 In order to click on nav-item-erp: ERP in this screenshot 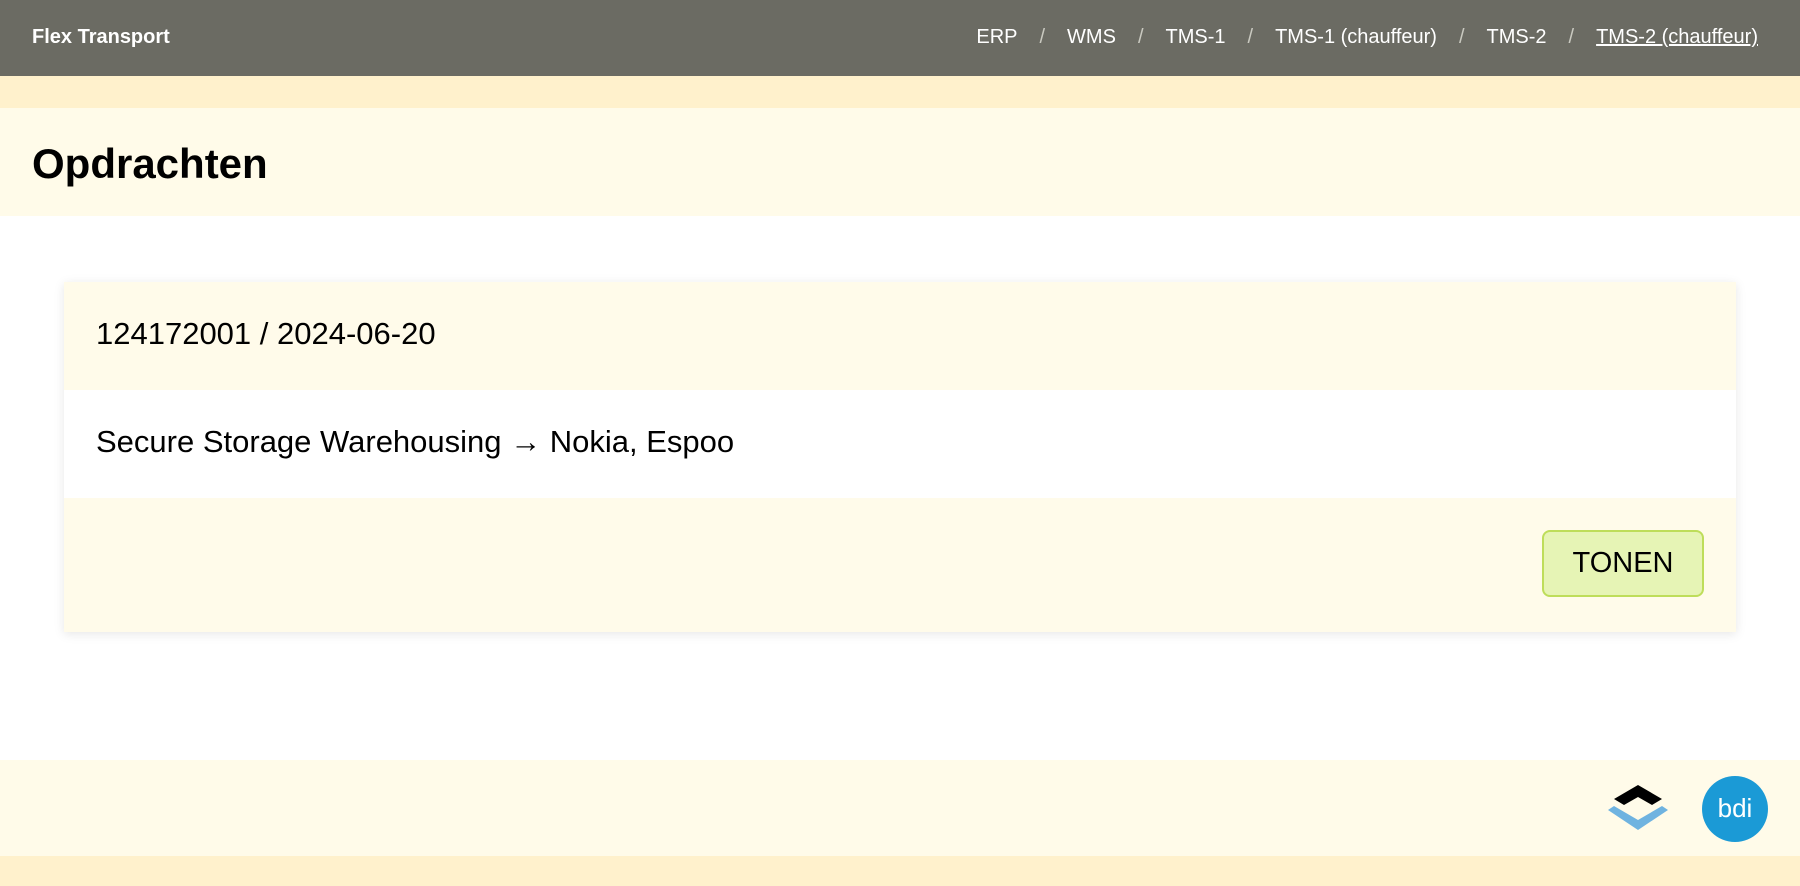, I will do `click(996, 37)`.